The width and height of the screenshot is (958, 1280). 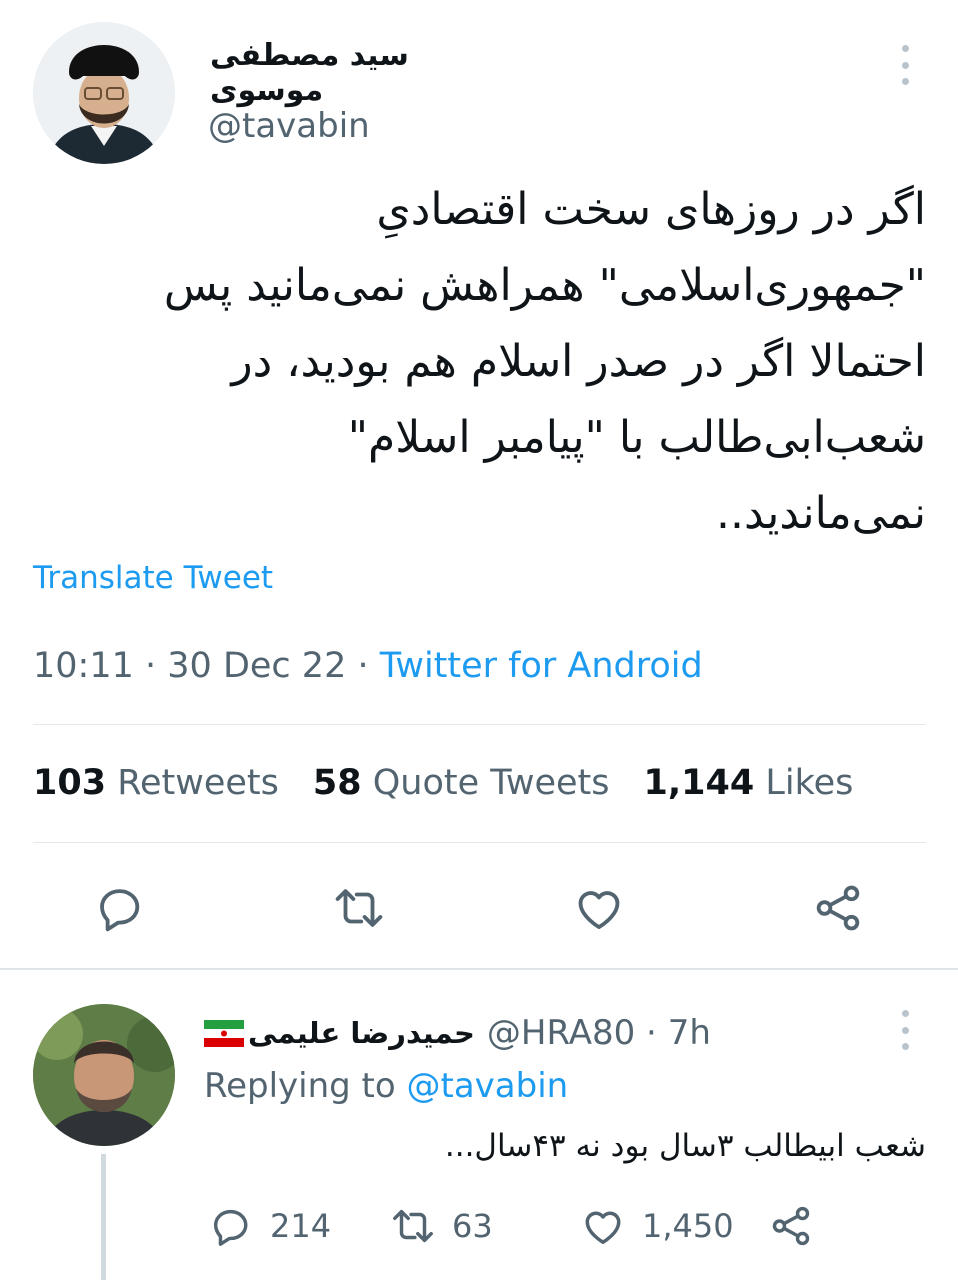 What do you see at coordinates (689, 1033) in the screenshot?
I see `reply-age: 7h` at bounding box center [689, 1033].